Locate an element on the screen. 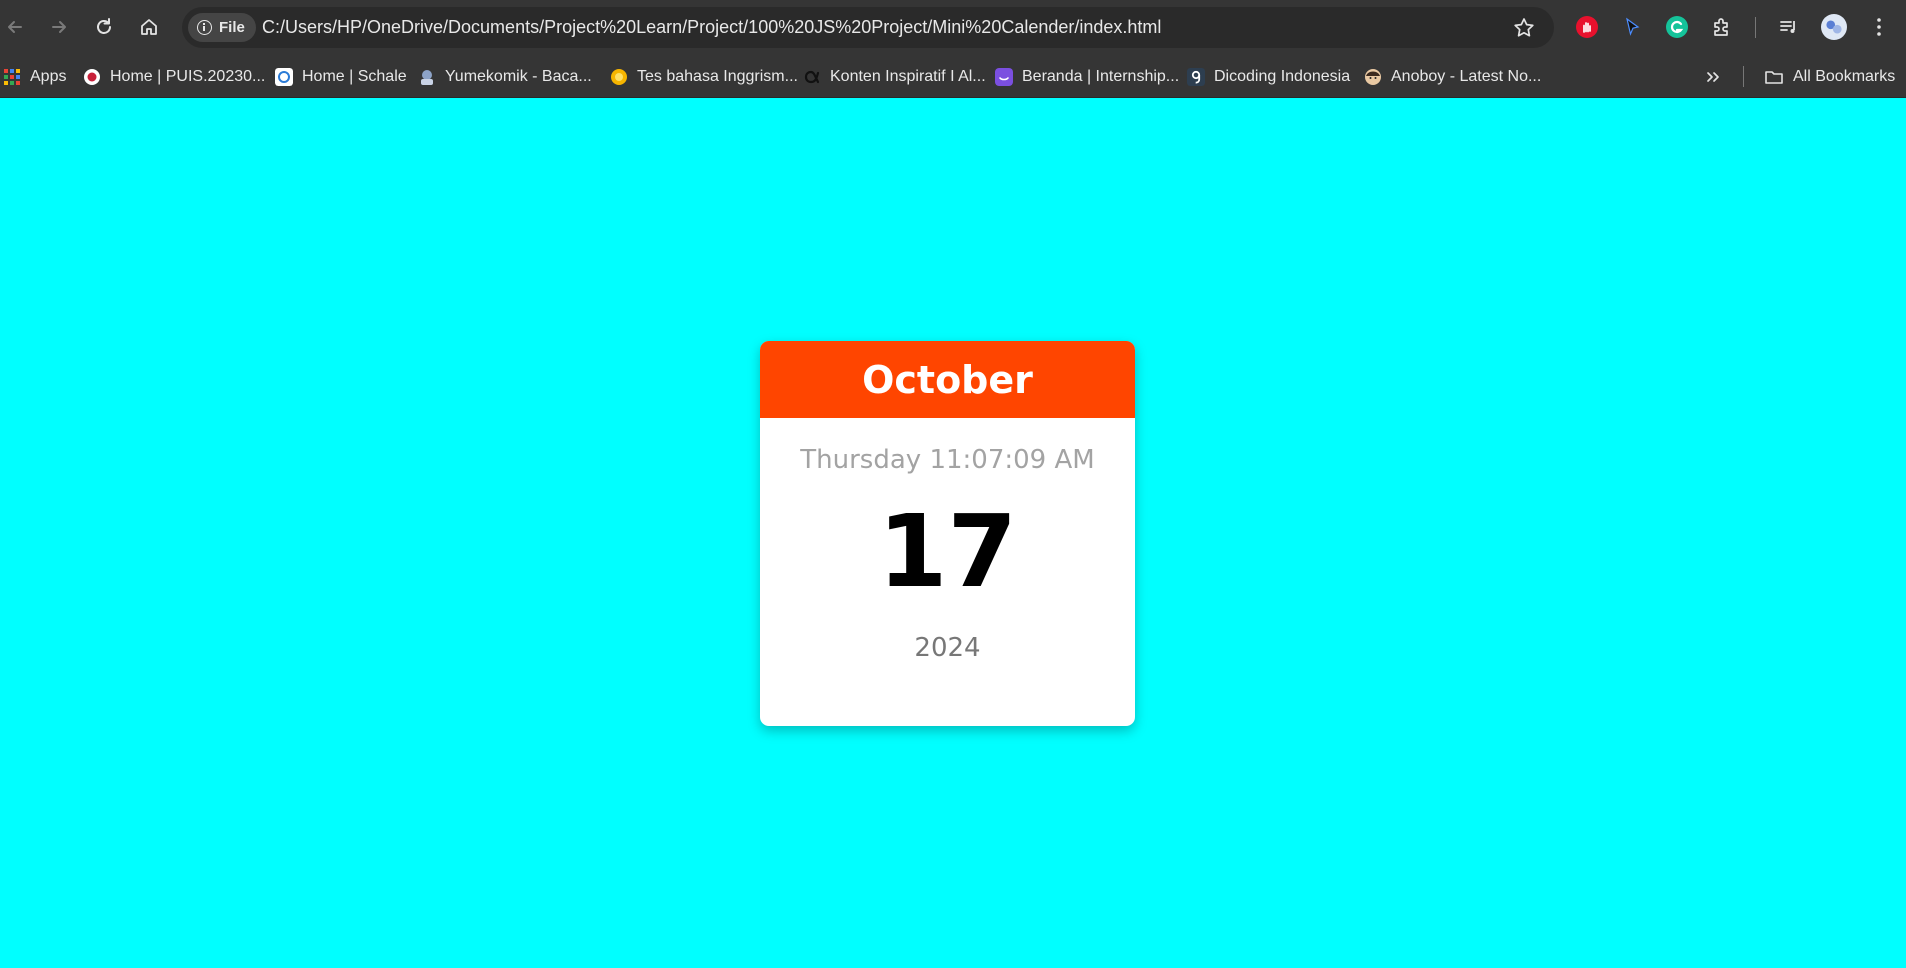 Image resolution: width=1906 pixels, height=968 pixels. double-chevron-right-icon is located at coordinates (1713, 76).